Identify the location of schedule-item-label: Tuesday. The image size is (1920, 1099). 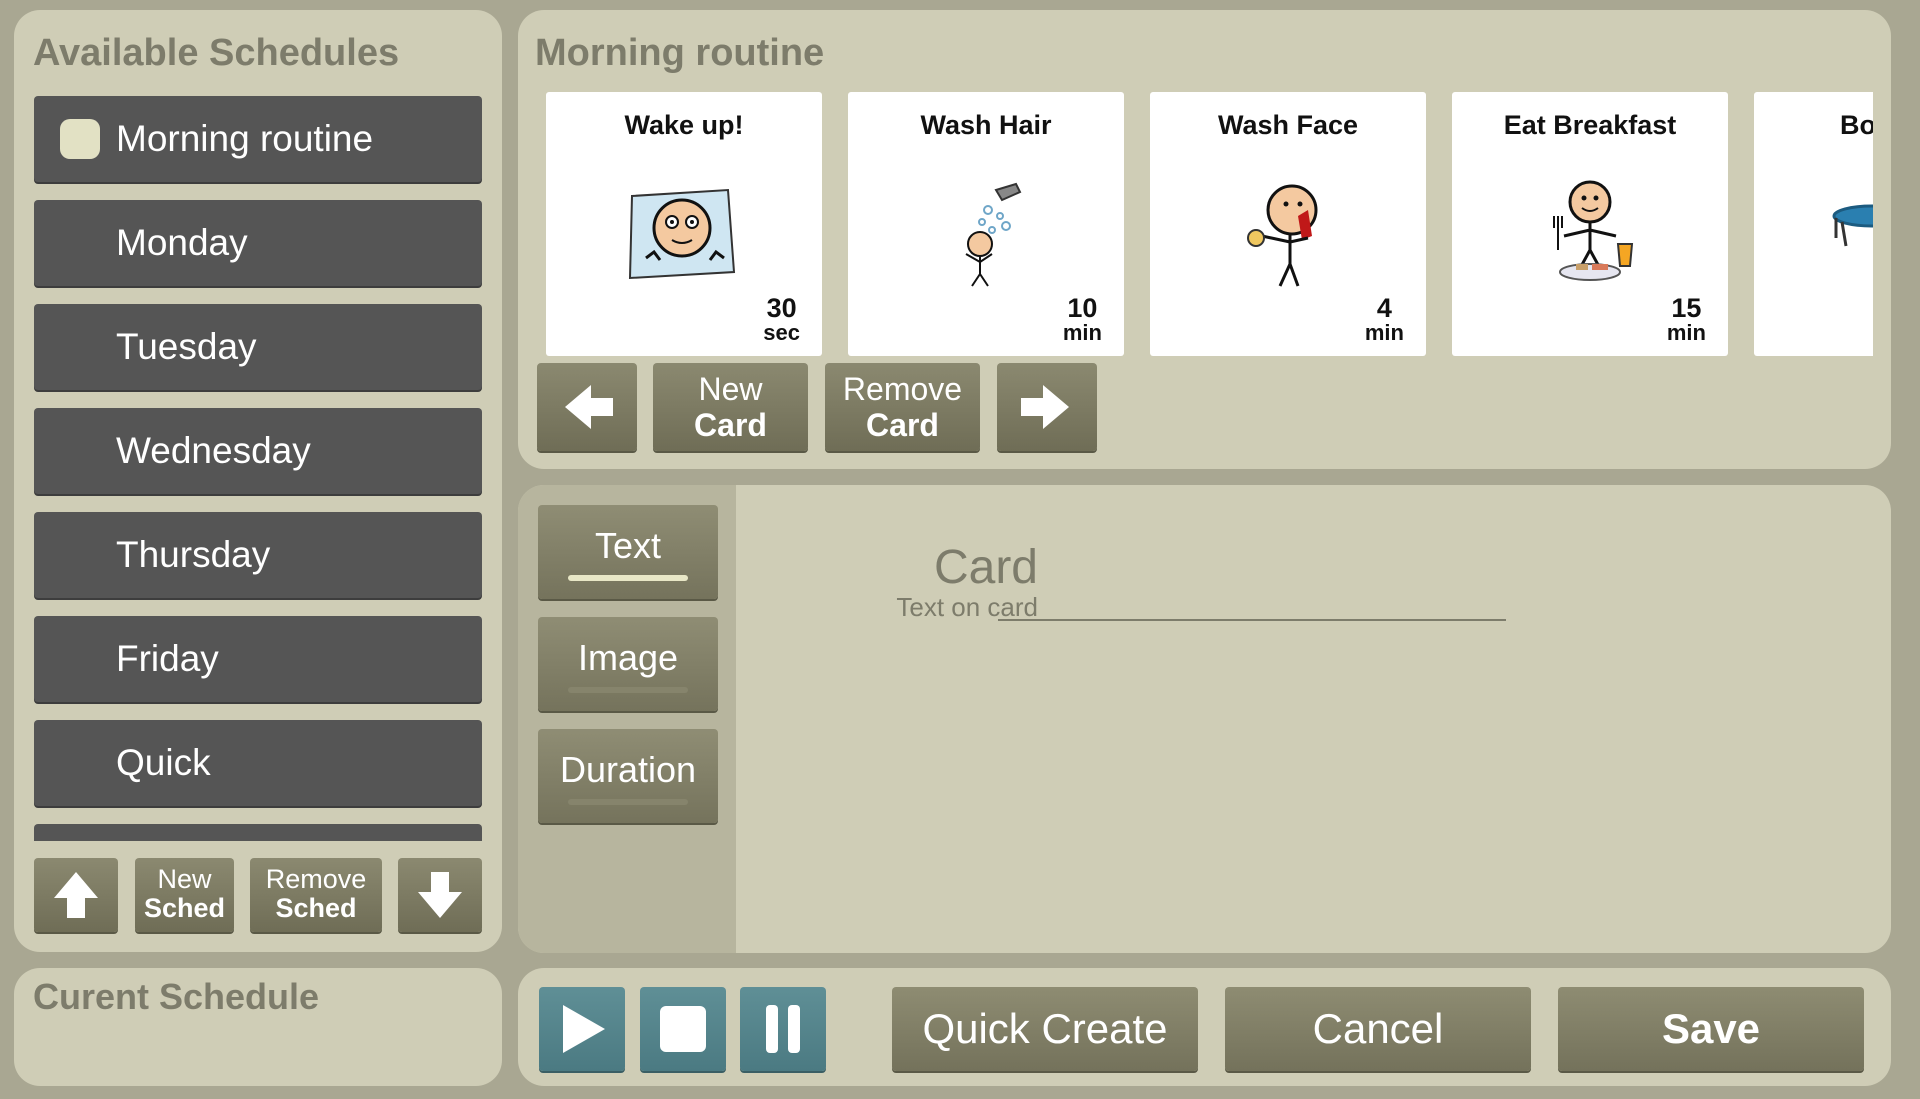
(186, 346).